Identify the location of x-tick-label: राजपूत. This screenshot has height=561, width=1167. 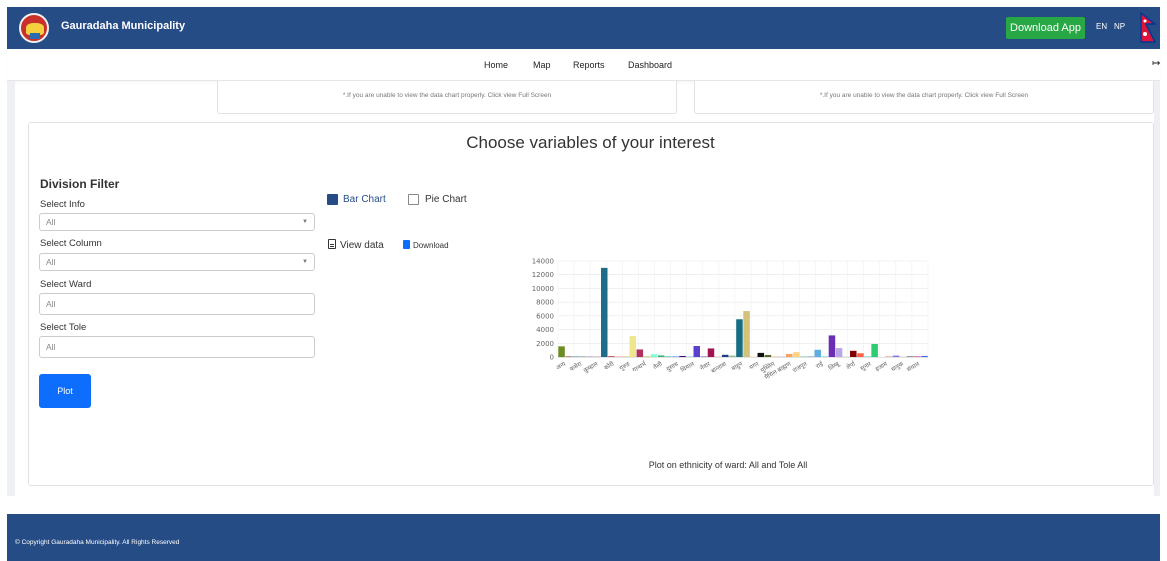
(800, 367).